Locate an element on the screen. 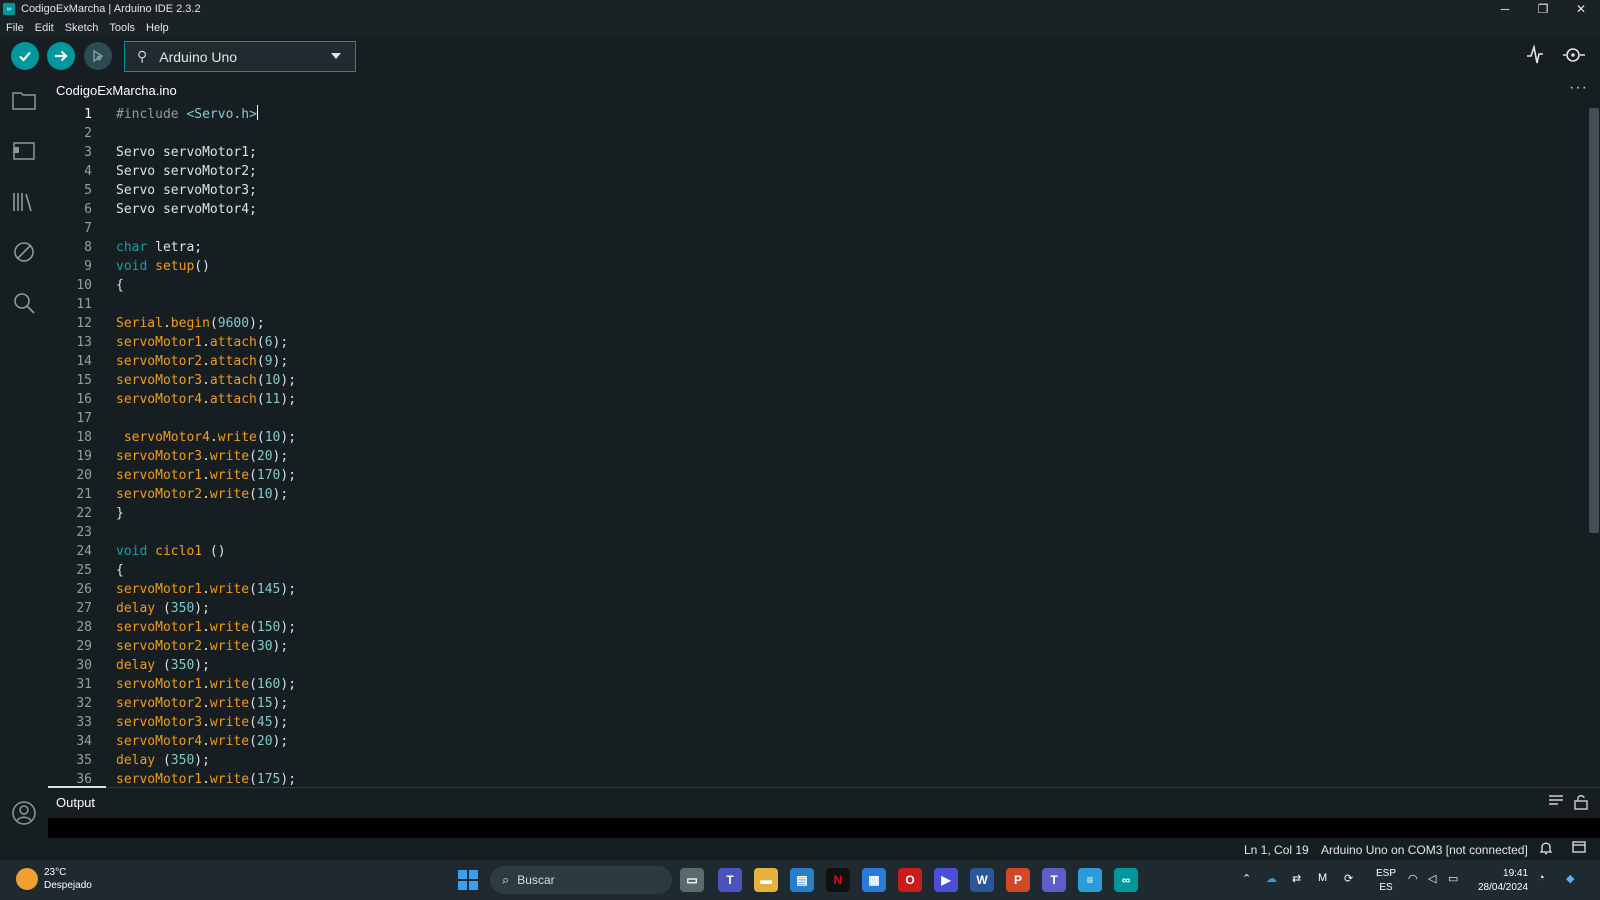  library-manager-button is located at coordinates (24, 202).